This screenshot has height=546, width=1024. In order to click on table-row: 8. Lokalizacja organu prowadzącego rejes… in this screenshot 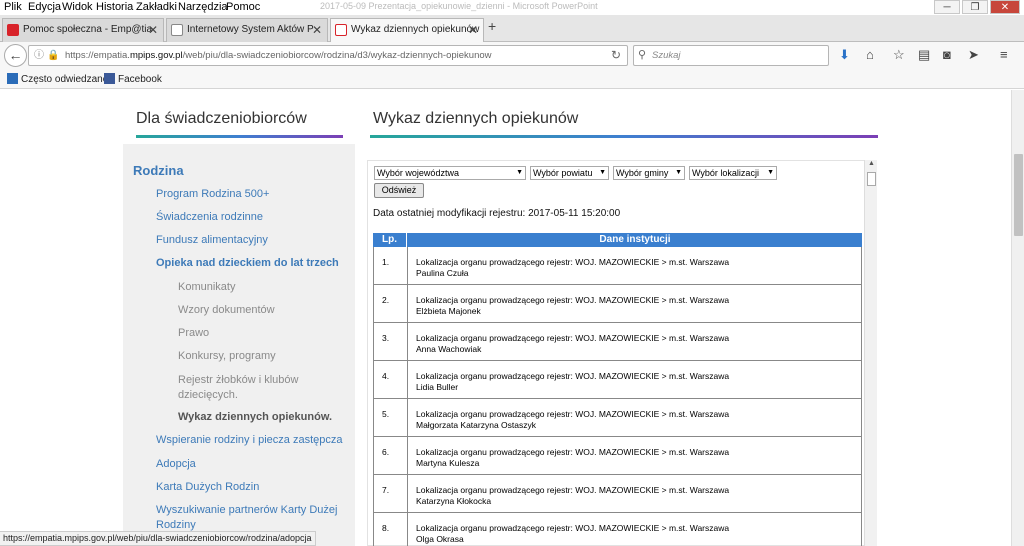, I will do `click(617, 529)`.